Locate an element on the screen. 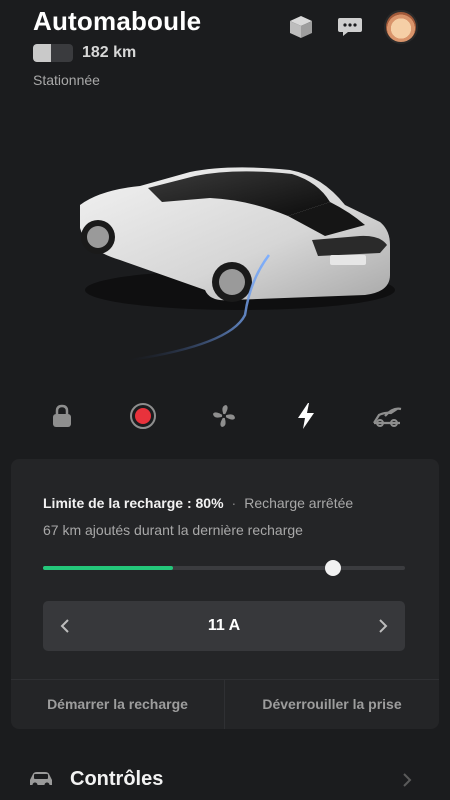 The image size is (450, 800). unlock-port-button: Déverrouiller la prise is located at coordinates (332, 704).